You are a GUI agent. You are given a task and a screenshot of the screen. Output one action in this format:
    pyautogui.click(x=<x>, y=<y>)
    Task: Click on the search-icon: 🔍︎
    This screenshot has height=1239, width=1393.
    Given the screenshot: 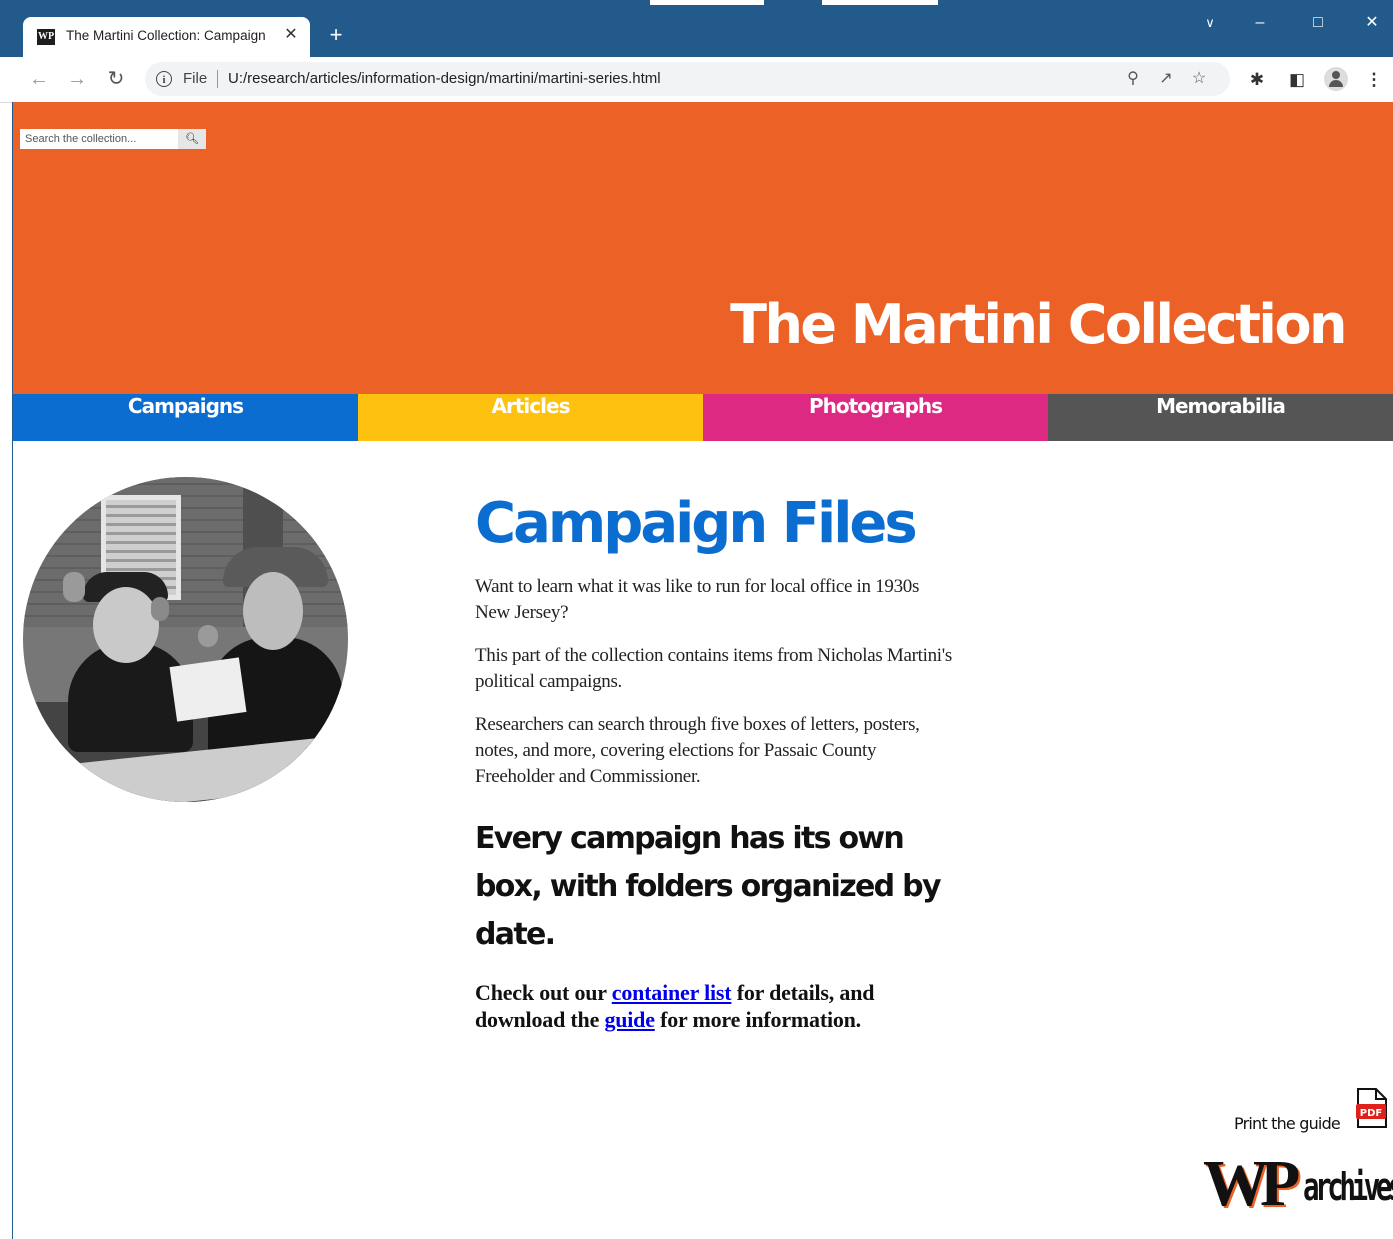 What is the action you would take?
    pyautogui.click(x=192, y=139)
    